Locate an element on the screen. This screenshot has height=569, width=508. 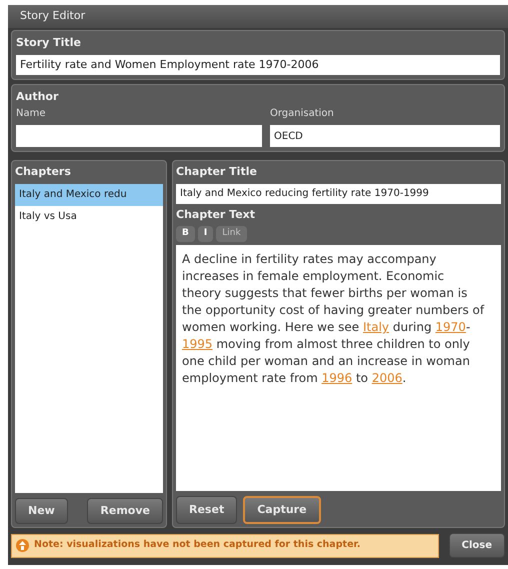
link: Italy is located at coordinates (376, 327).